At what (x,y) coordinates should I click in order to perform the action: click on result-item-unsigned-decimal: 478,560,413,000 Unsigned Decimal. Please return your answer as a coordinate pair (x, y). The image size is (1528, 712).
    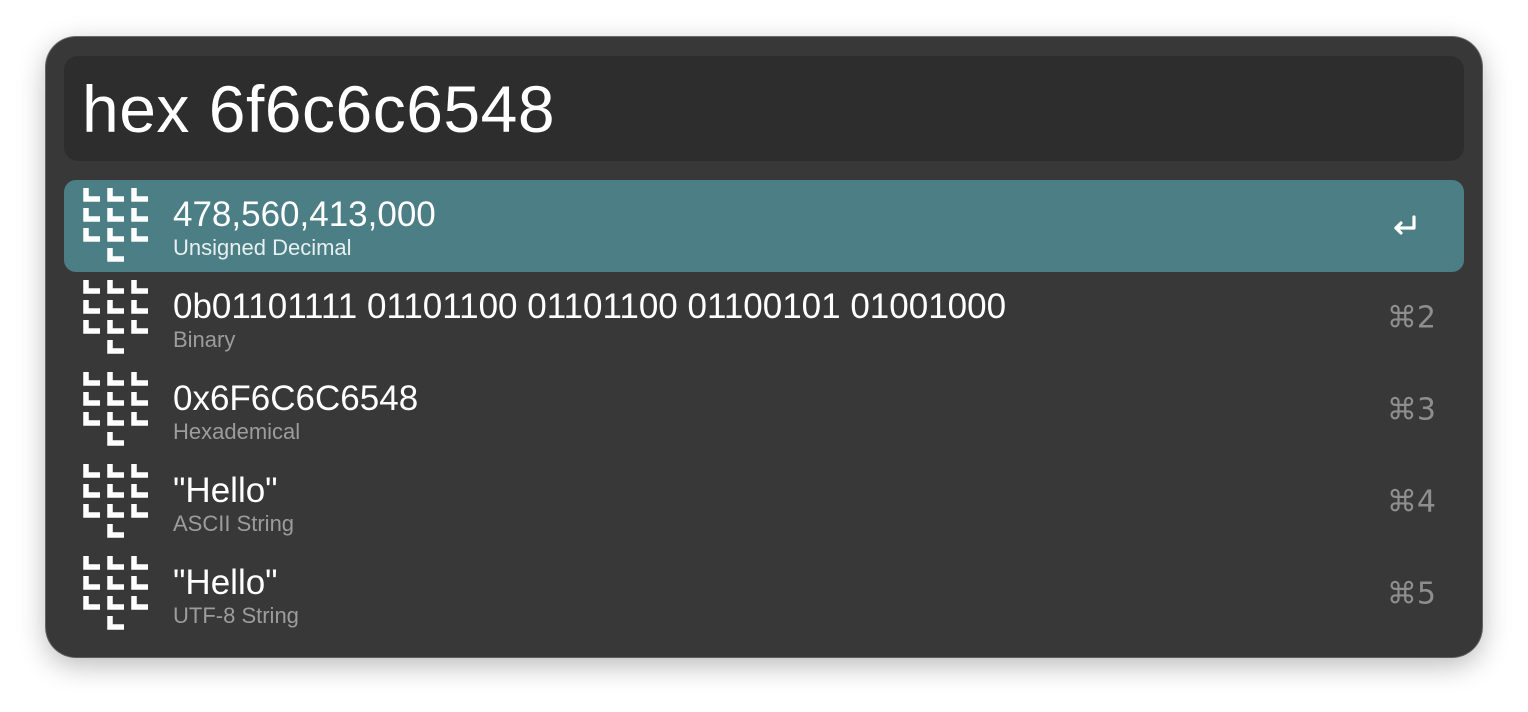
    Looking at the image, I should click on (764, 226).